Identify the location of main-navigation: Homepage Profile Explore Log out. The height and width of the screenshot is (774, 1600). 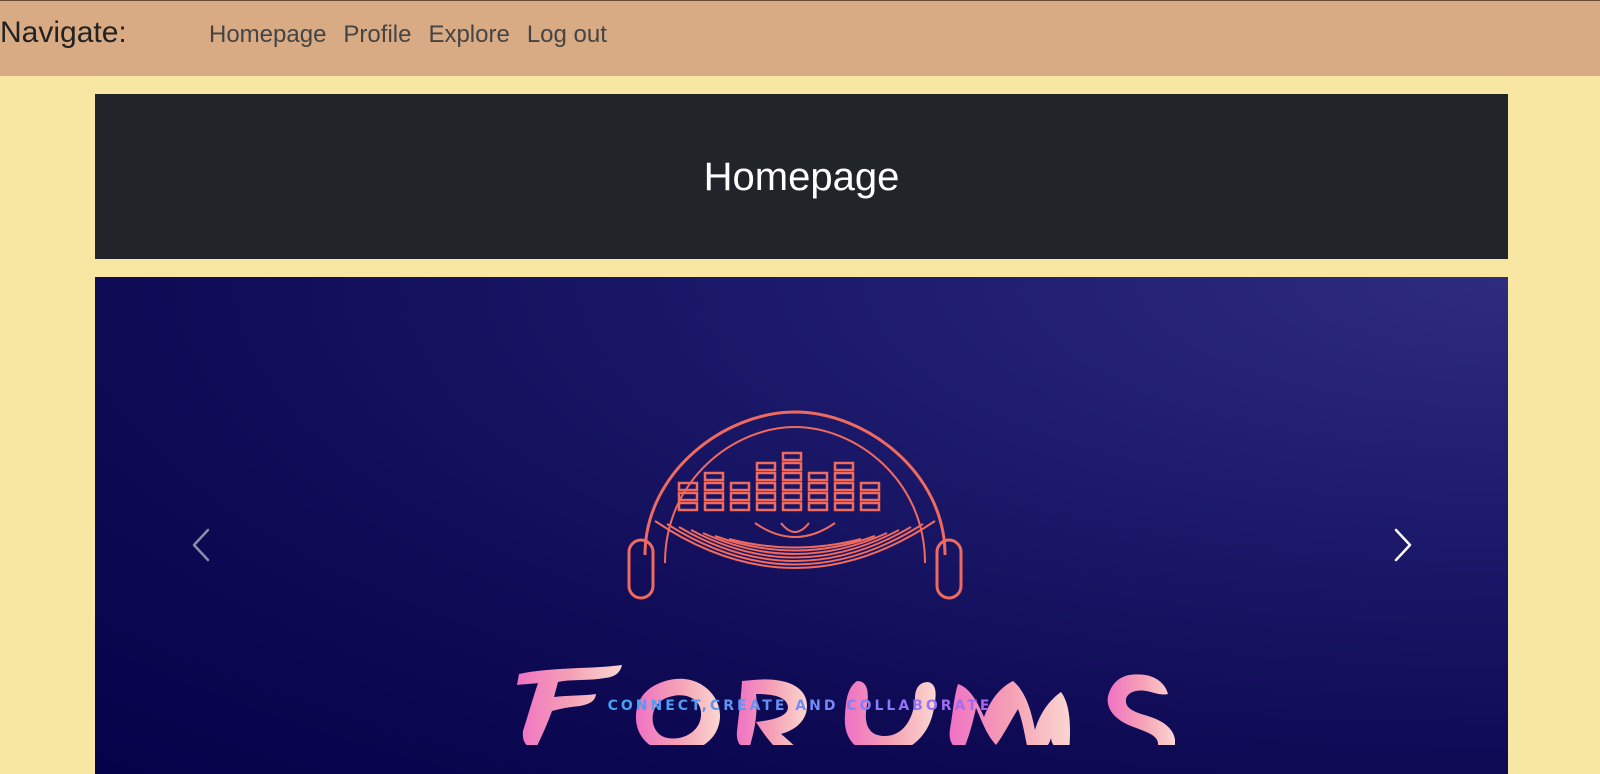
(408, 35).